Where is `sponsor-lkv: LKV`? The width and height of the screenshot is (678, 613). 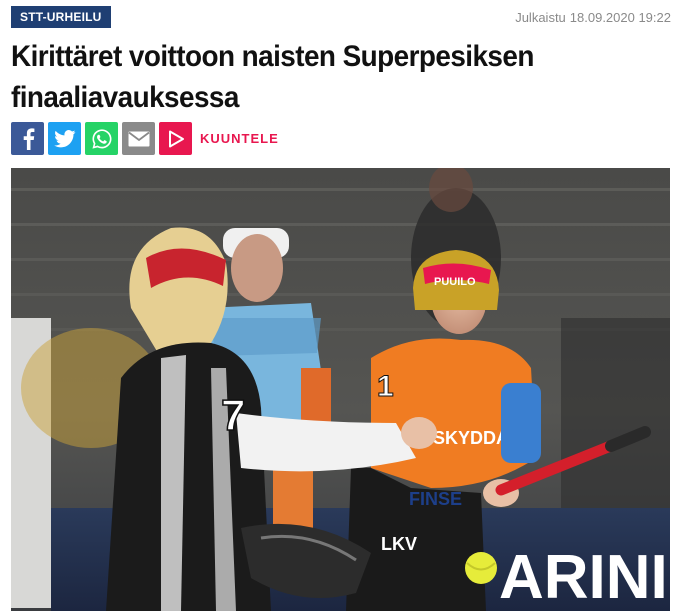
sponsor-lkv: LKV is located at coordinates (399, 544).